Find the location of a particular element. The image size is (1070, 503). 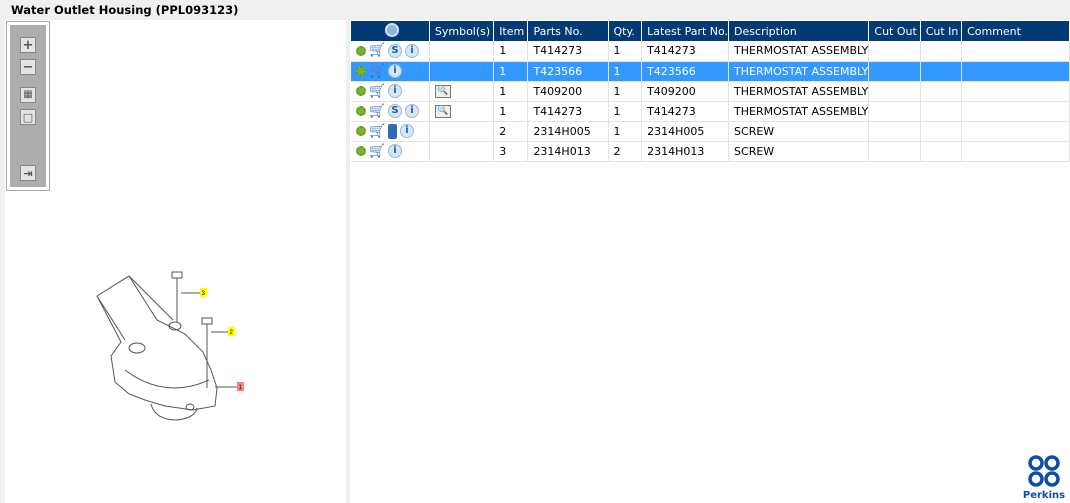

book-icon is located at coordinates (392, 131).